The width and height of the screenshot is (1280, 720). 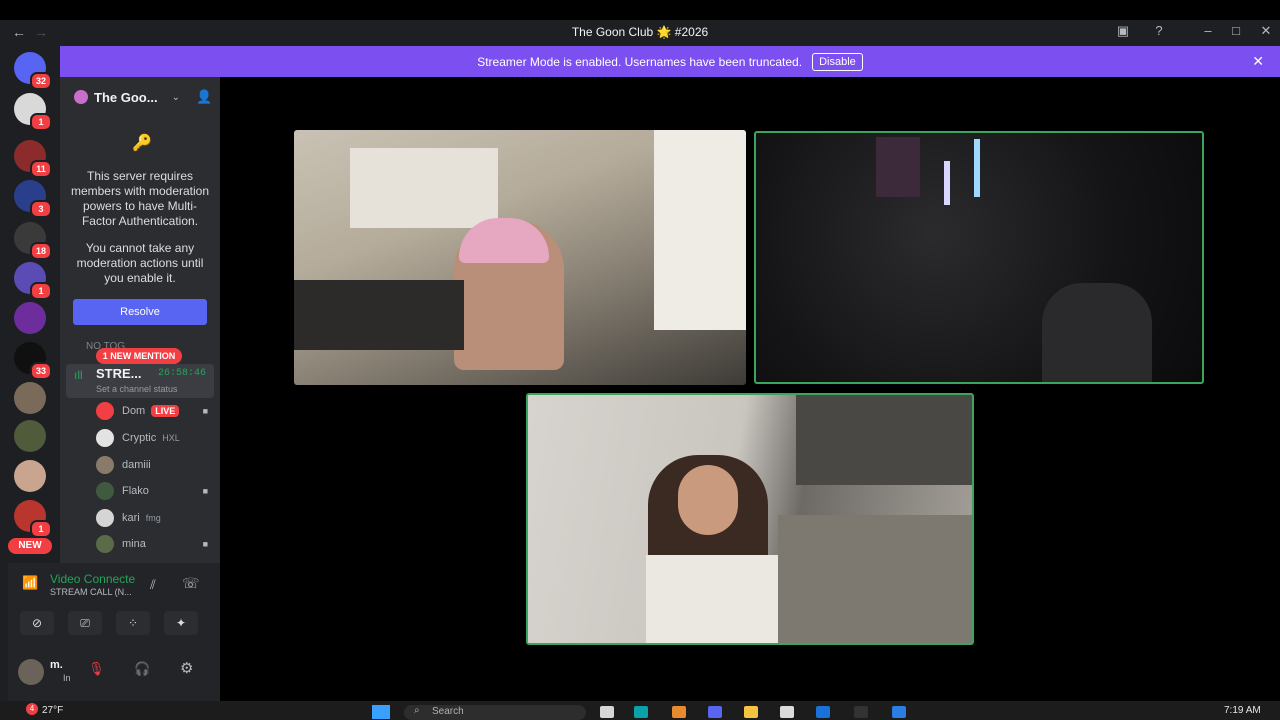 What do you see at coordinates (898, 167) in the screenshot?
I see `wall-poster` at bounding box center [898, 167].